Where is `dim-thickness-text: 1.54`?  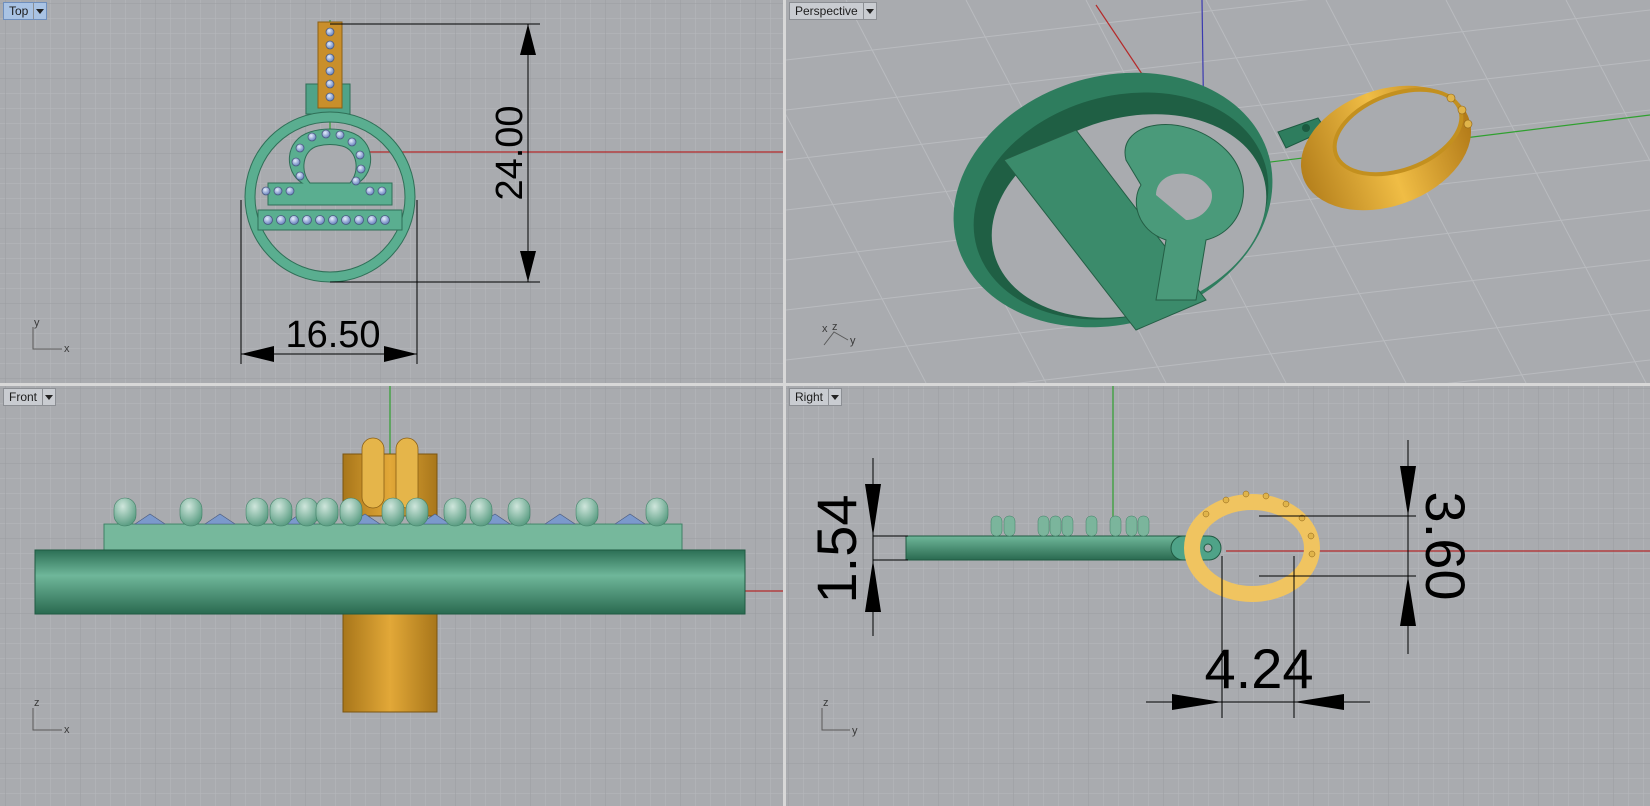 dim-thickness-text: 1.54 is located at coordinates (836, 549).